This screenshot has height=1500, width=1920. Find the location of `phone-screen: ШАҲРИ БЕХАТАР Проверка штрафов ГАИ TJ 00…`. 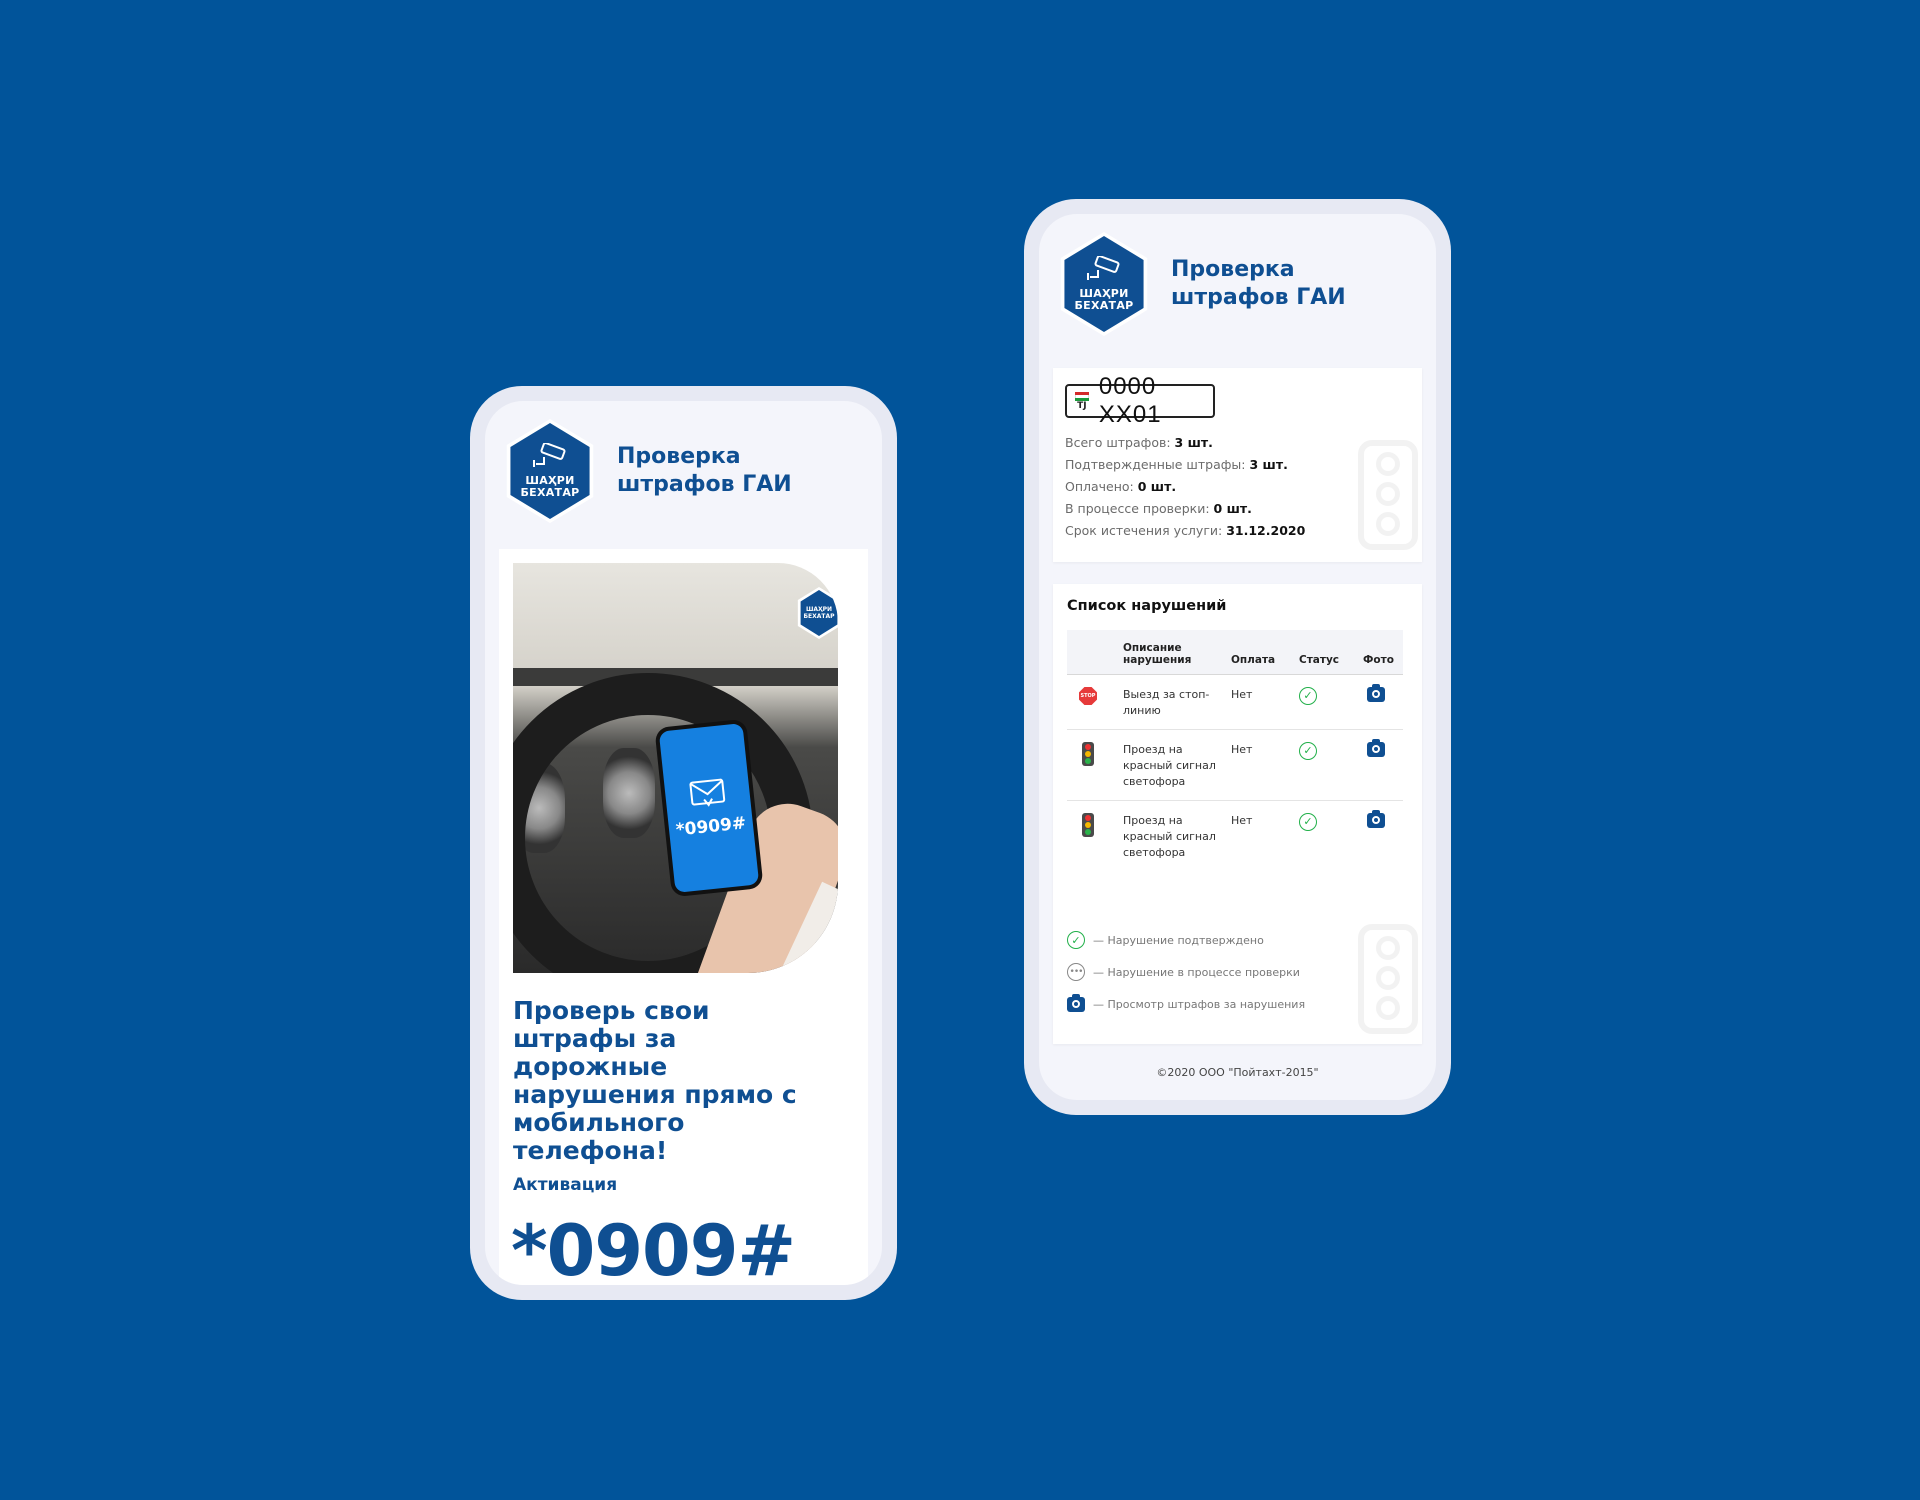

phone-screen: ШАҲРИ БЕХАТАР Проверка штрафов ГАИ TJ 00… is located at coordinates (1237, 657).